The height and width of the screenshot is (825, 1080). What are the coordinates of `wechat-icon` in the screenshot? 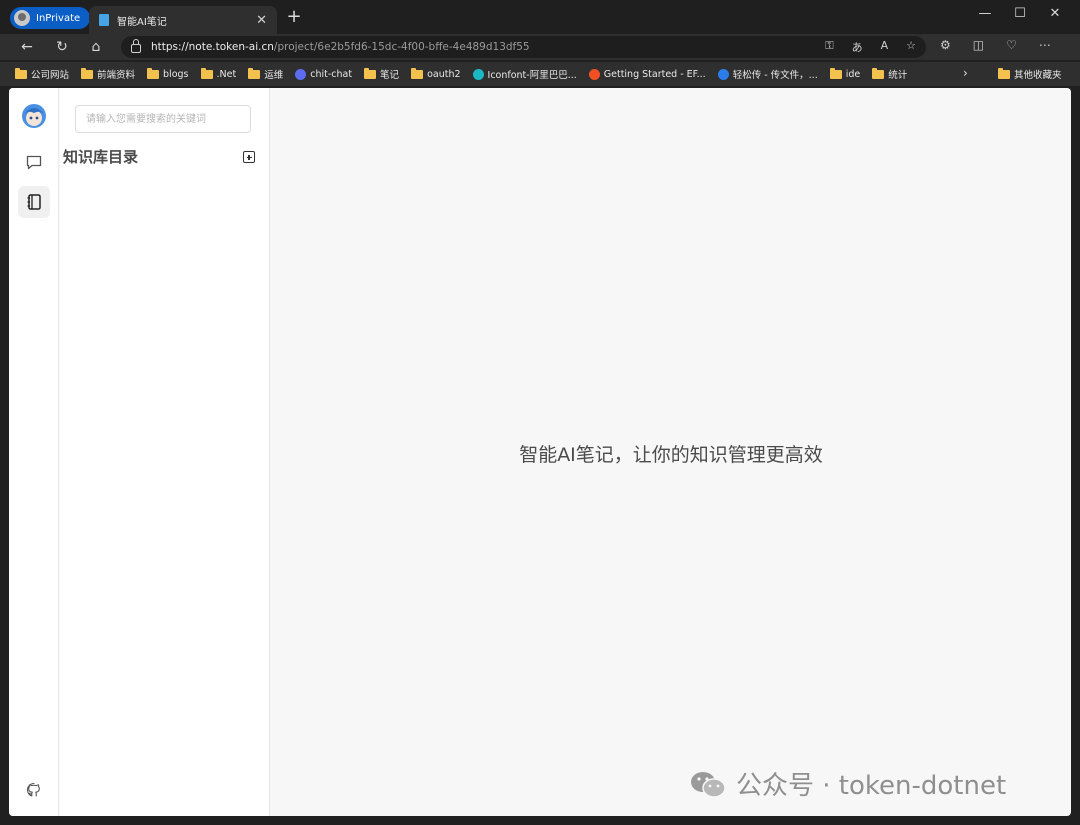 It's located at (708, 784).